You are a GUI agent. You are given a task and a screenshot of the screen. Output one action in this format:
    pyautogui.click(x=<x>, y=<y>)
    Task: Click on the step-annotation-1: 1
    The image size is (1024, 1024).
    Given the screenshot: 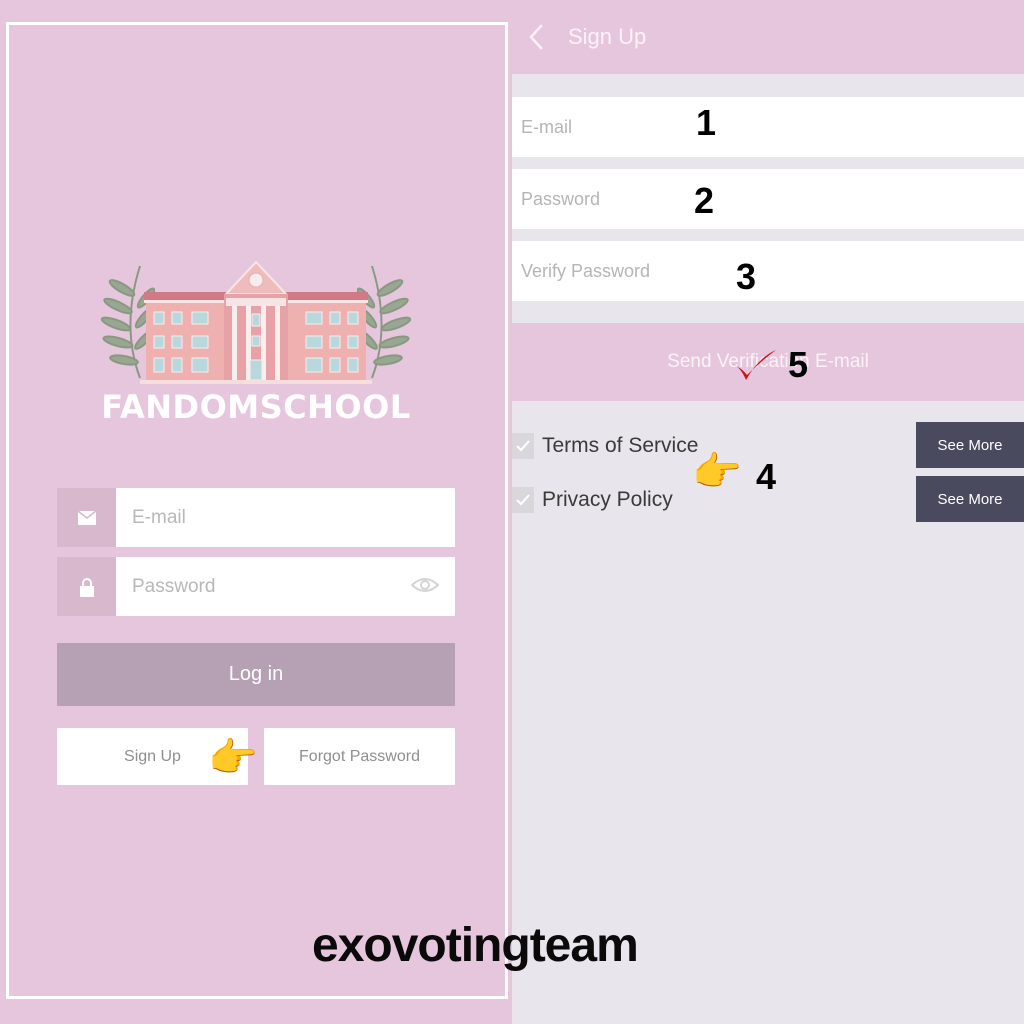 What is the action you would take?
    pyautogui.click(x=706, y=122)
    